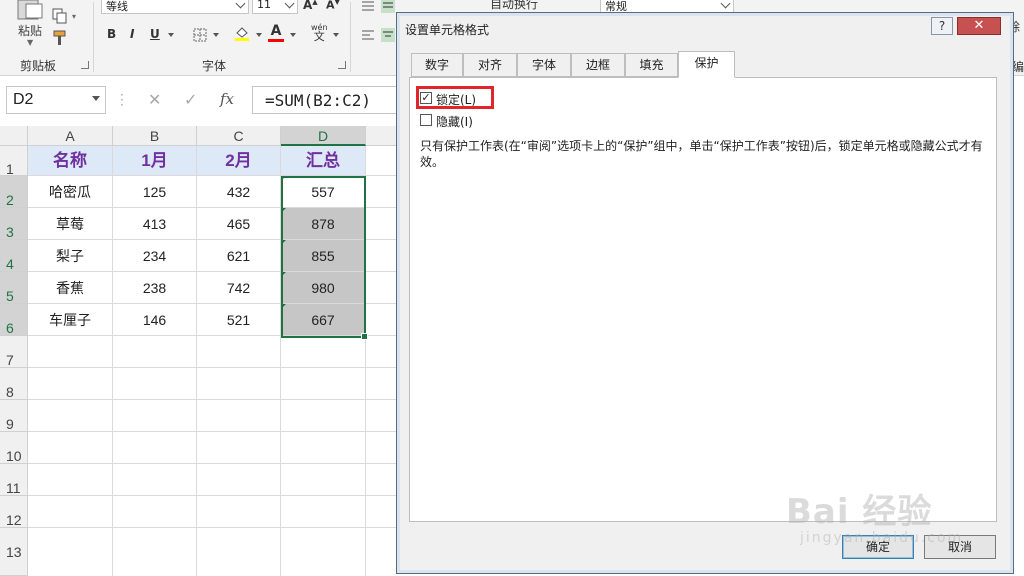  Describe the element at coordinates (383, 241) in the screenshot. I see `column-e-grid` at that location.